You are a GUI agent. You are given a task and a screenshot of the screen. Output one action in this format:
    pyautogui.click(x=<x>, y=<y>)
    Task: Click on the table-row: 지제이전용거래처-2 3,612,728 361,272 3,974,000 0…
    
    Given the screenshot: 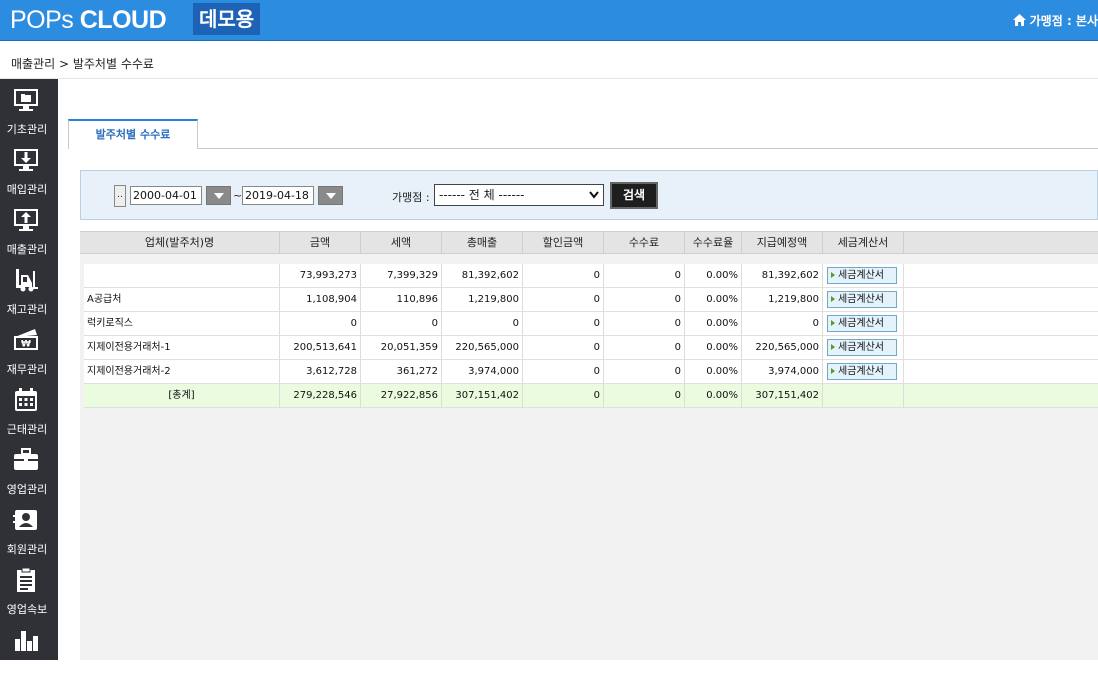 What is the action you would take?
    pyautogui.click(x=591, y=372)
    